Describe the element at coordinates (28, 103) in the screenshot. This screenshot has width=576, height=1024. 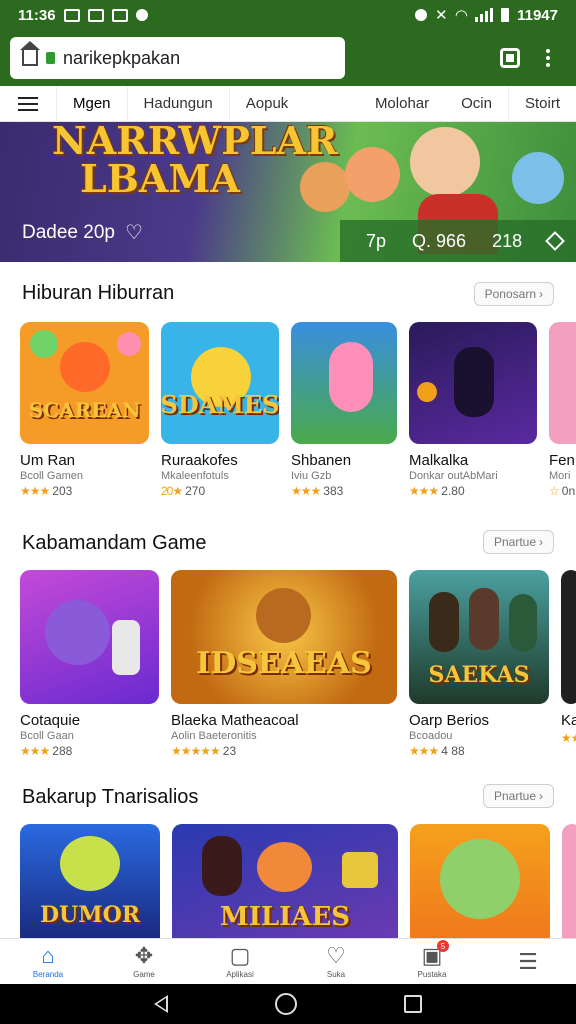
I see `menu-icon` at that location.